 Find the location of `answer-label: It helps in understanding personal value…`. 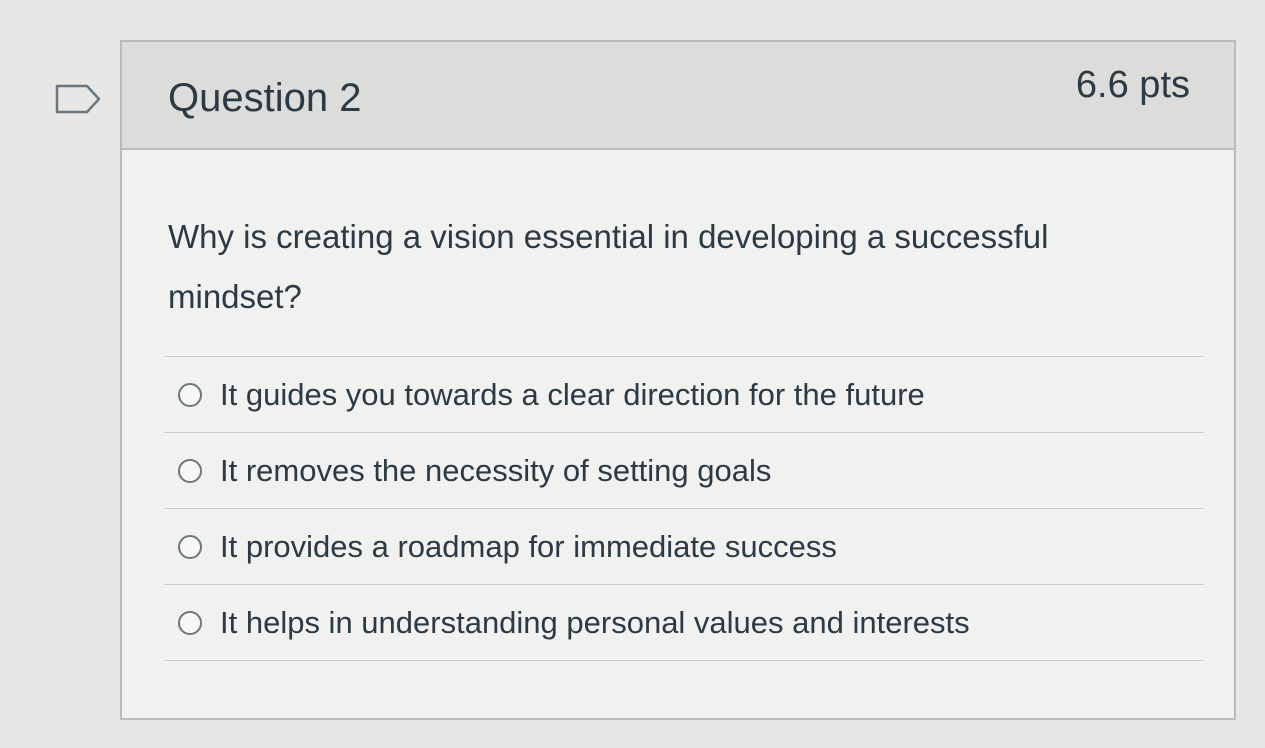

answer-label: It helps in understanding personal value… is located at coordinates (595, 622).